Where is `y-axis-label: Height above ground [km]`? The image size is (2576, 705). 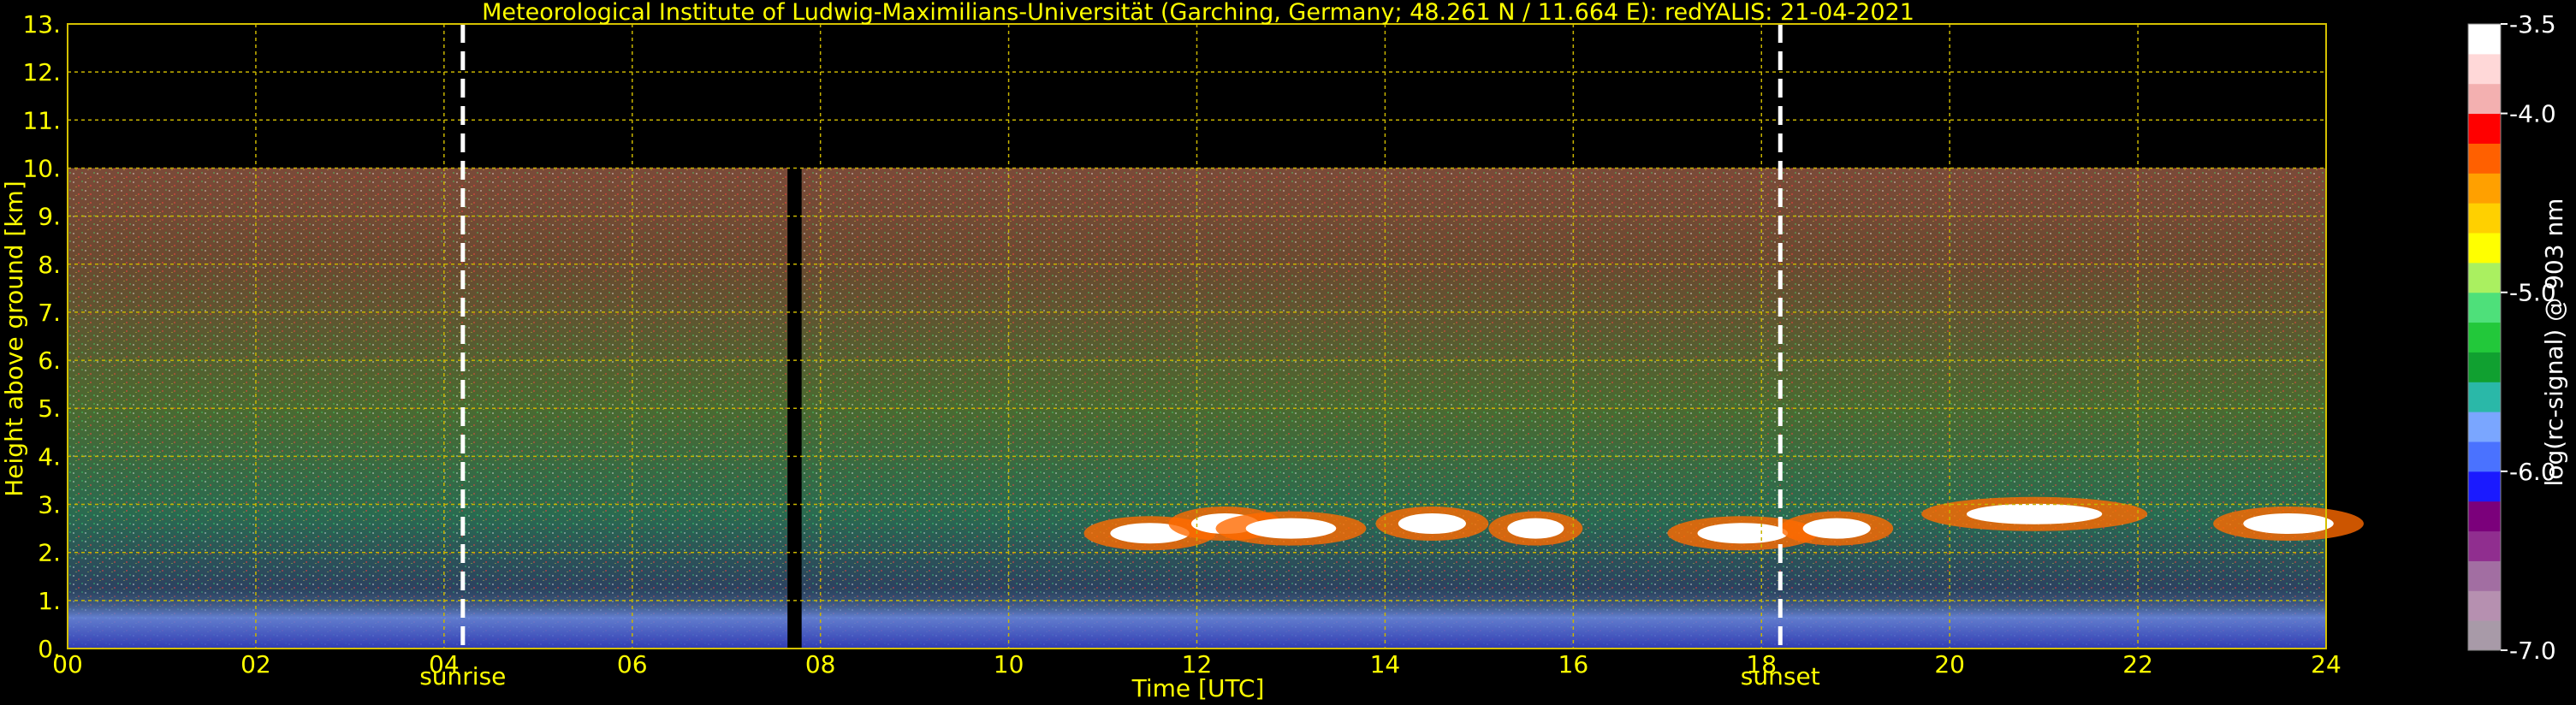 y-axis-label: Height above ground [km] is located at coordinates (14, 339).